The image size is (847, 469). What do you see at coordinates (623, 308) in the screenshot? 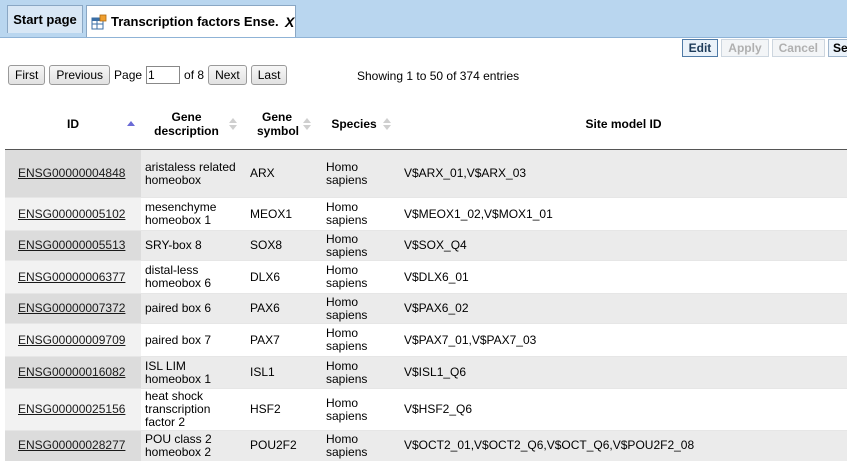
I see `cell-site-model-id: V$PAX6_02` at bounding box center [623, 308].